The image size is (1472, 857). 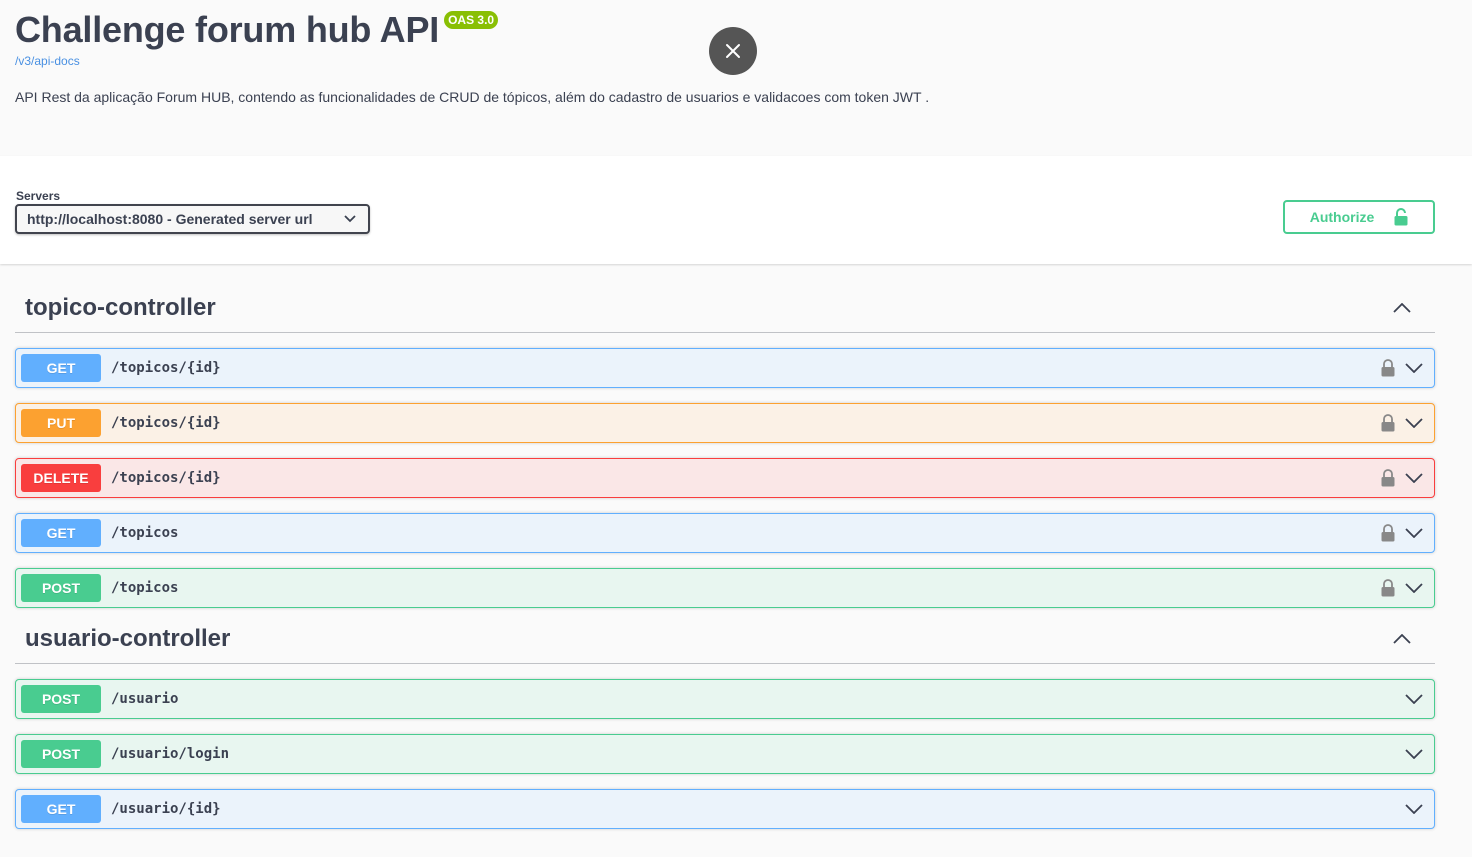 I want to click on tag-name: topico-controller, so click(x=120, y=307).